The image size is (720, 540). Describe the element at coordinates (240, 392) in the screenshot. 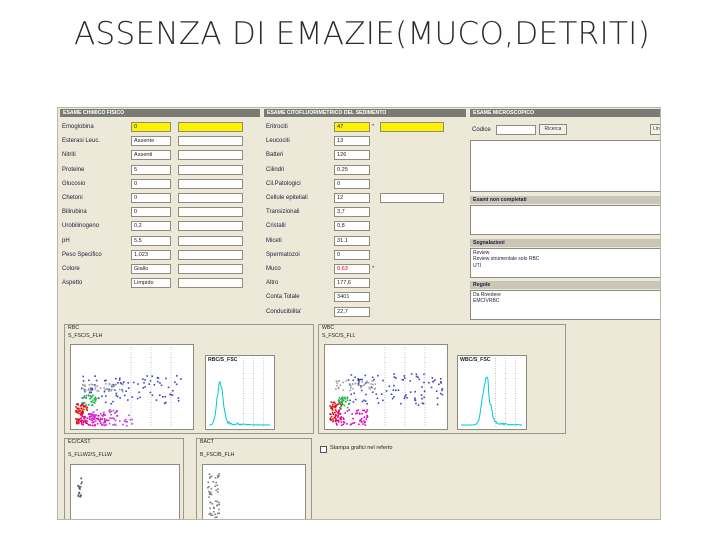

I see `rbc-histogram: RBC/S_FSC` at that location.